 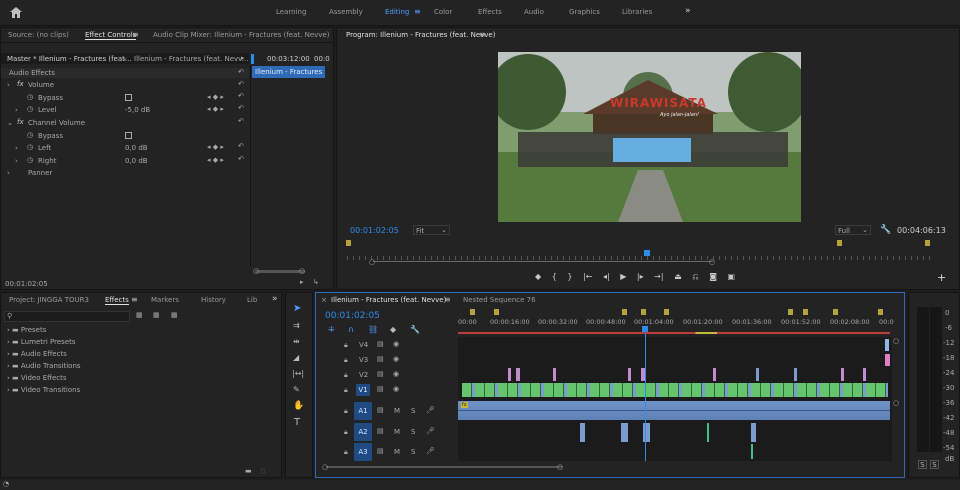 I want to click on hand-tool-icon: ✋, so click(x=298, y=406).